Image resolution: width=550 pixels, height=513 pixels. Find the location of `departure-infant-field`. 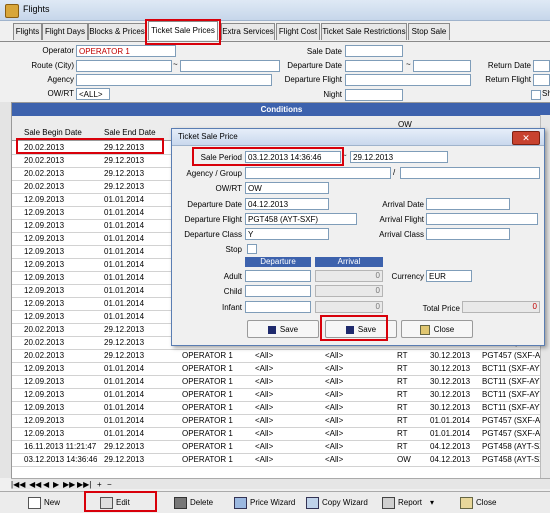

departure-infant-field is located at coordinates (278, 307).